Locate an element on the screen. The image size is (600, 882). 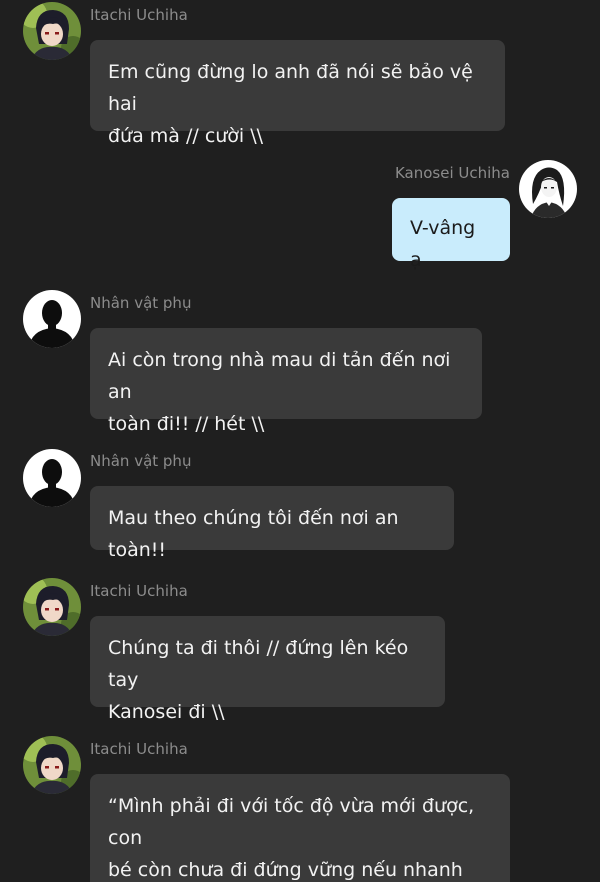
sender-name: Kanosei Uchiha is located at coordinates (452, 173).